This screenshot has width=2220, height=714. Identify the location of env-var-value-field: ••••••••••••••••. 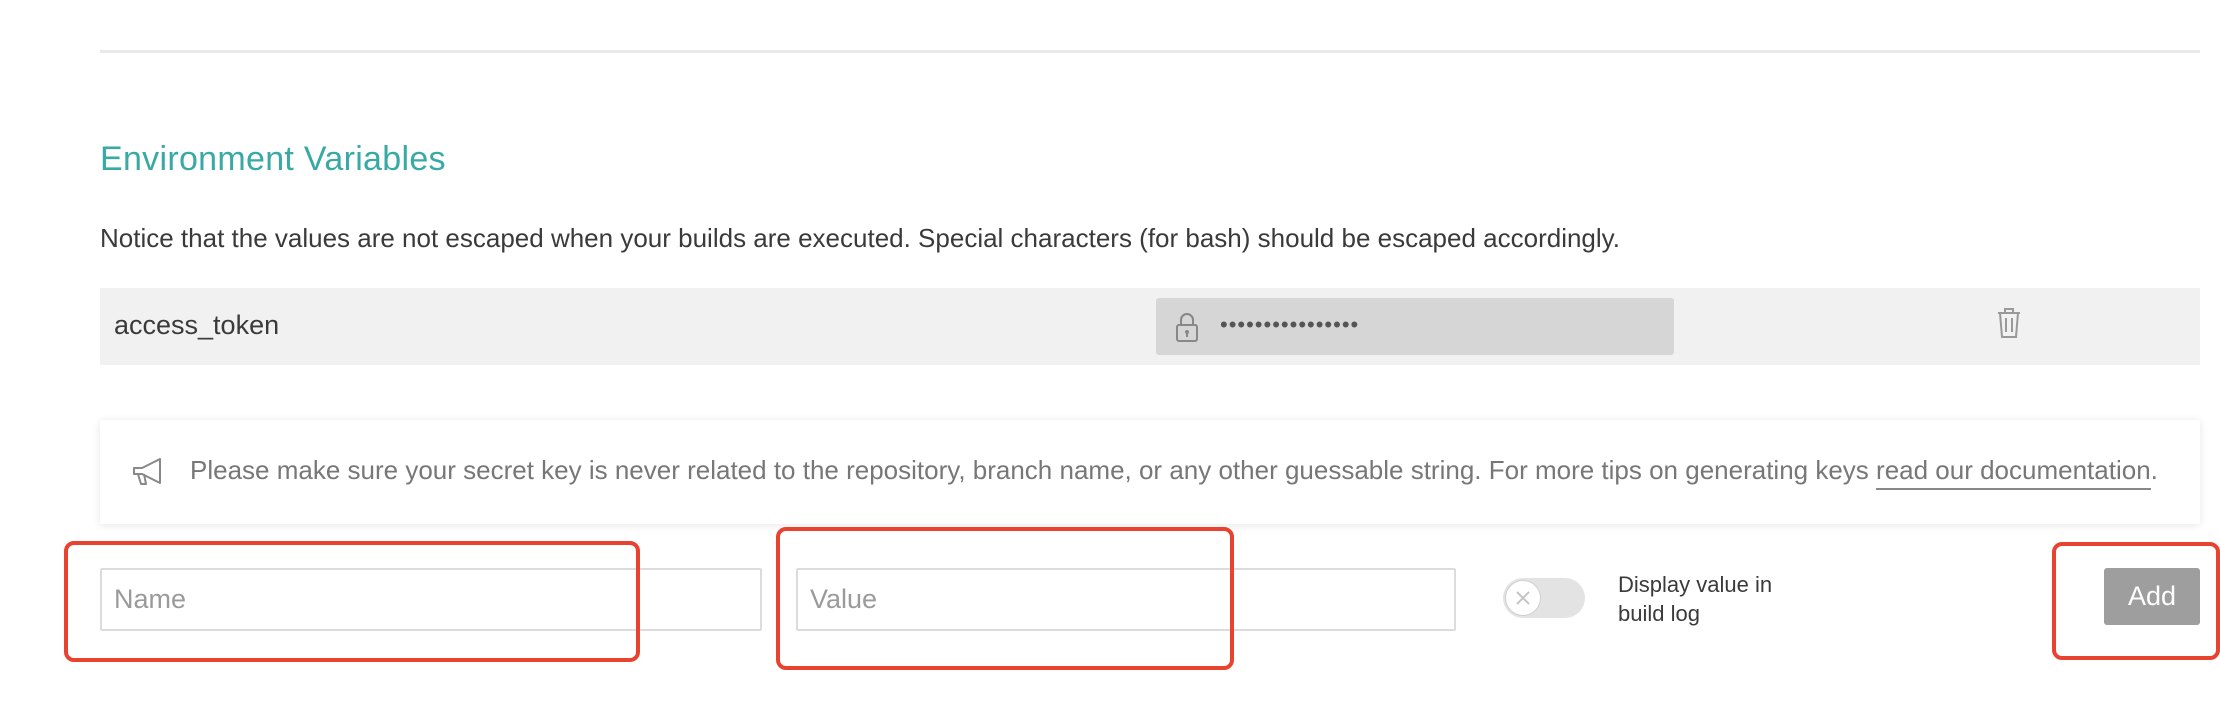
(1415, 326).